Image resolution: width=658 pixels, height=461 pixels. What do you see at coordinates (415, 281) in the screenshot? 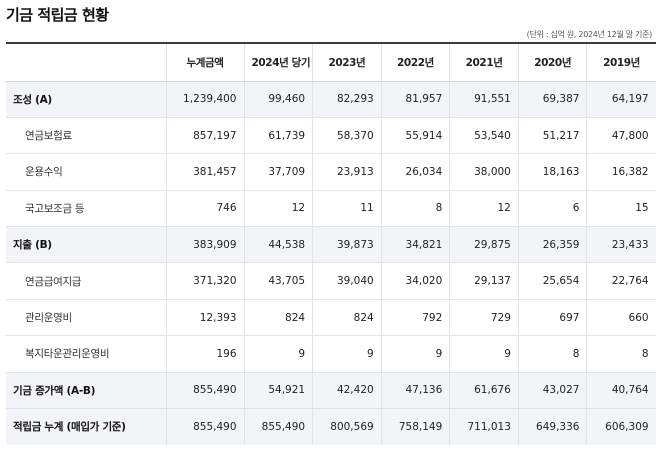
I see `table-cell: 34,020` at bounding box center [415, 281].